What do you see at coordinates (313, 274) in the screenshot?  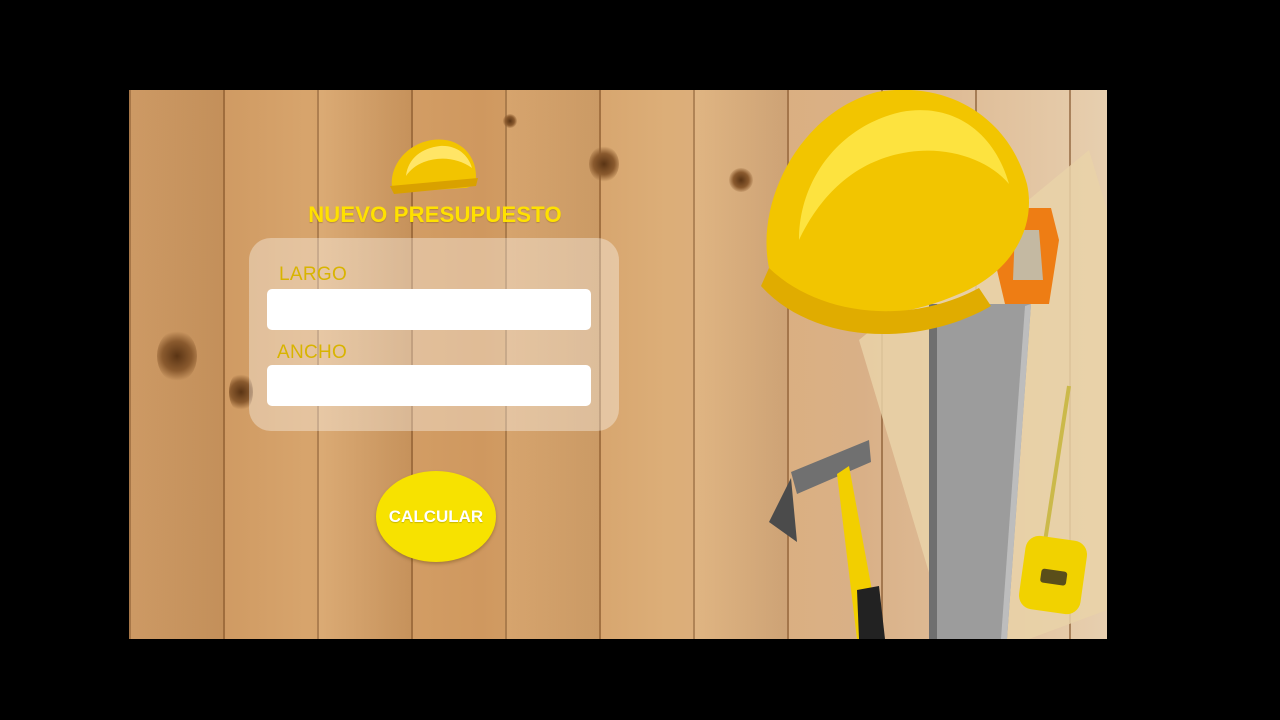 I see `largo-label: LARGO` at bounding box center [313, 274].